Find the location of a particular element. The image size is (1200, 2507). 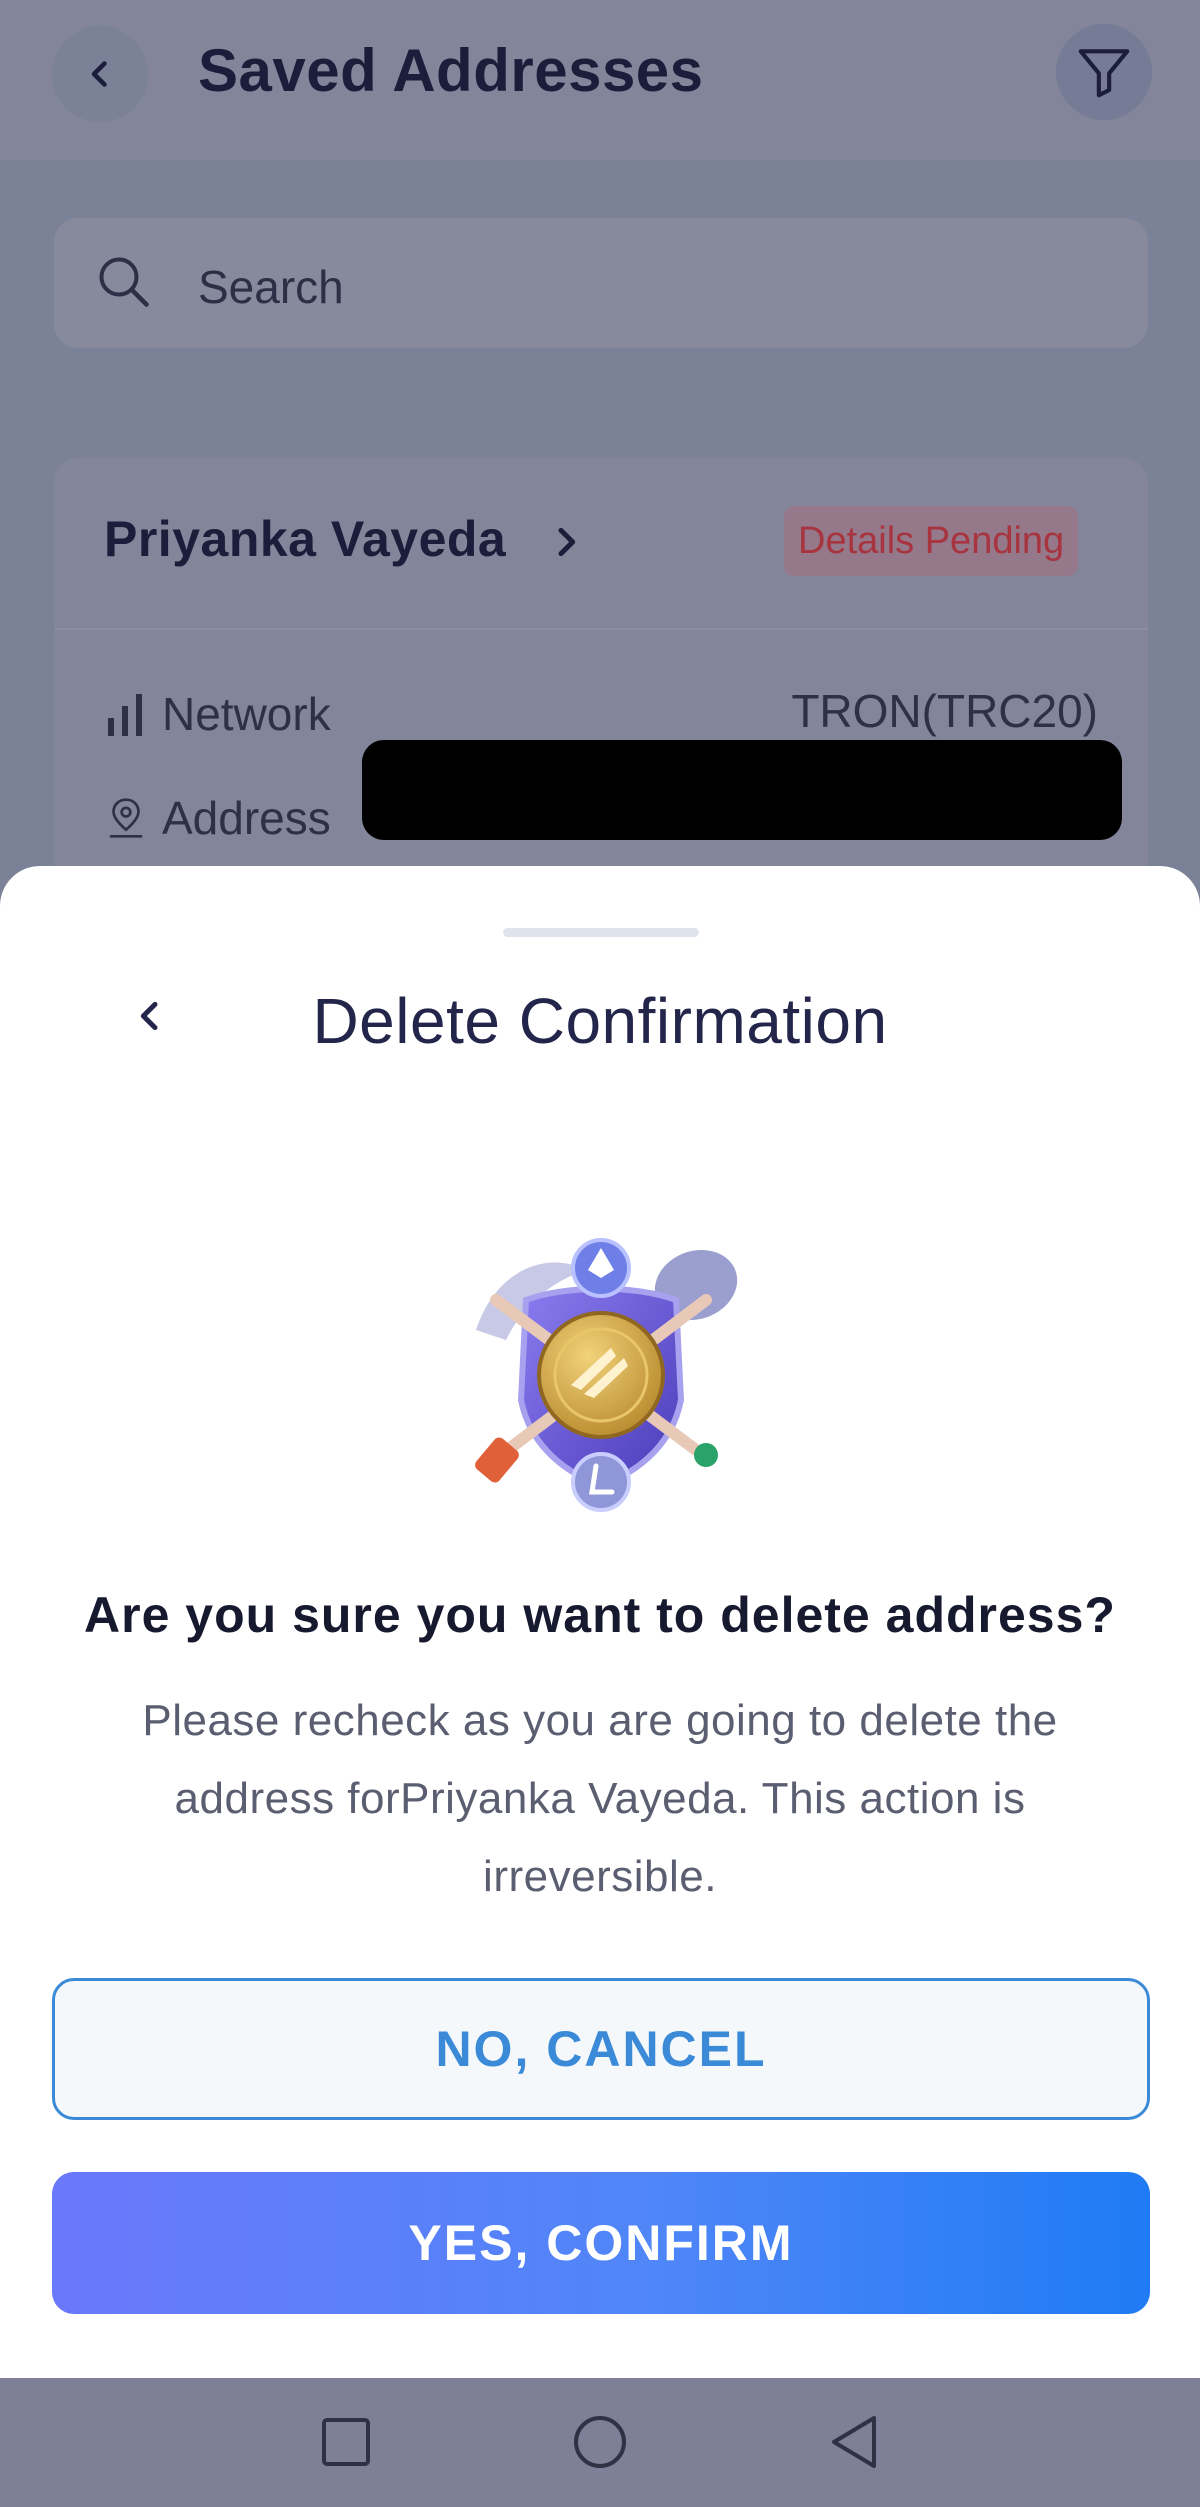

recents-icon is located at coordinates (346, 2442).